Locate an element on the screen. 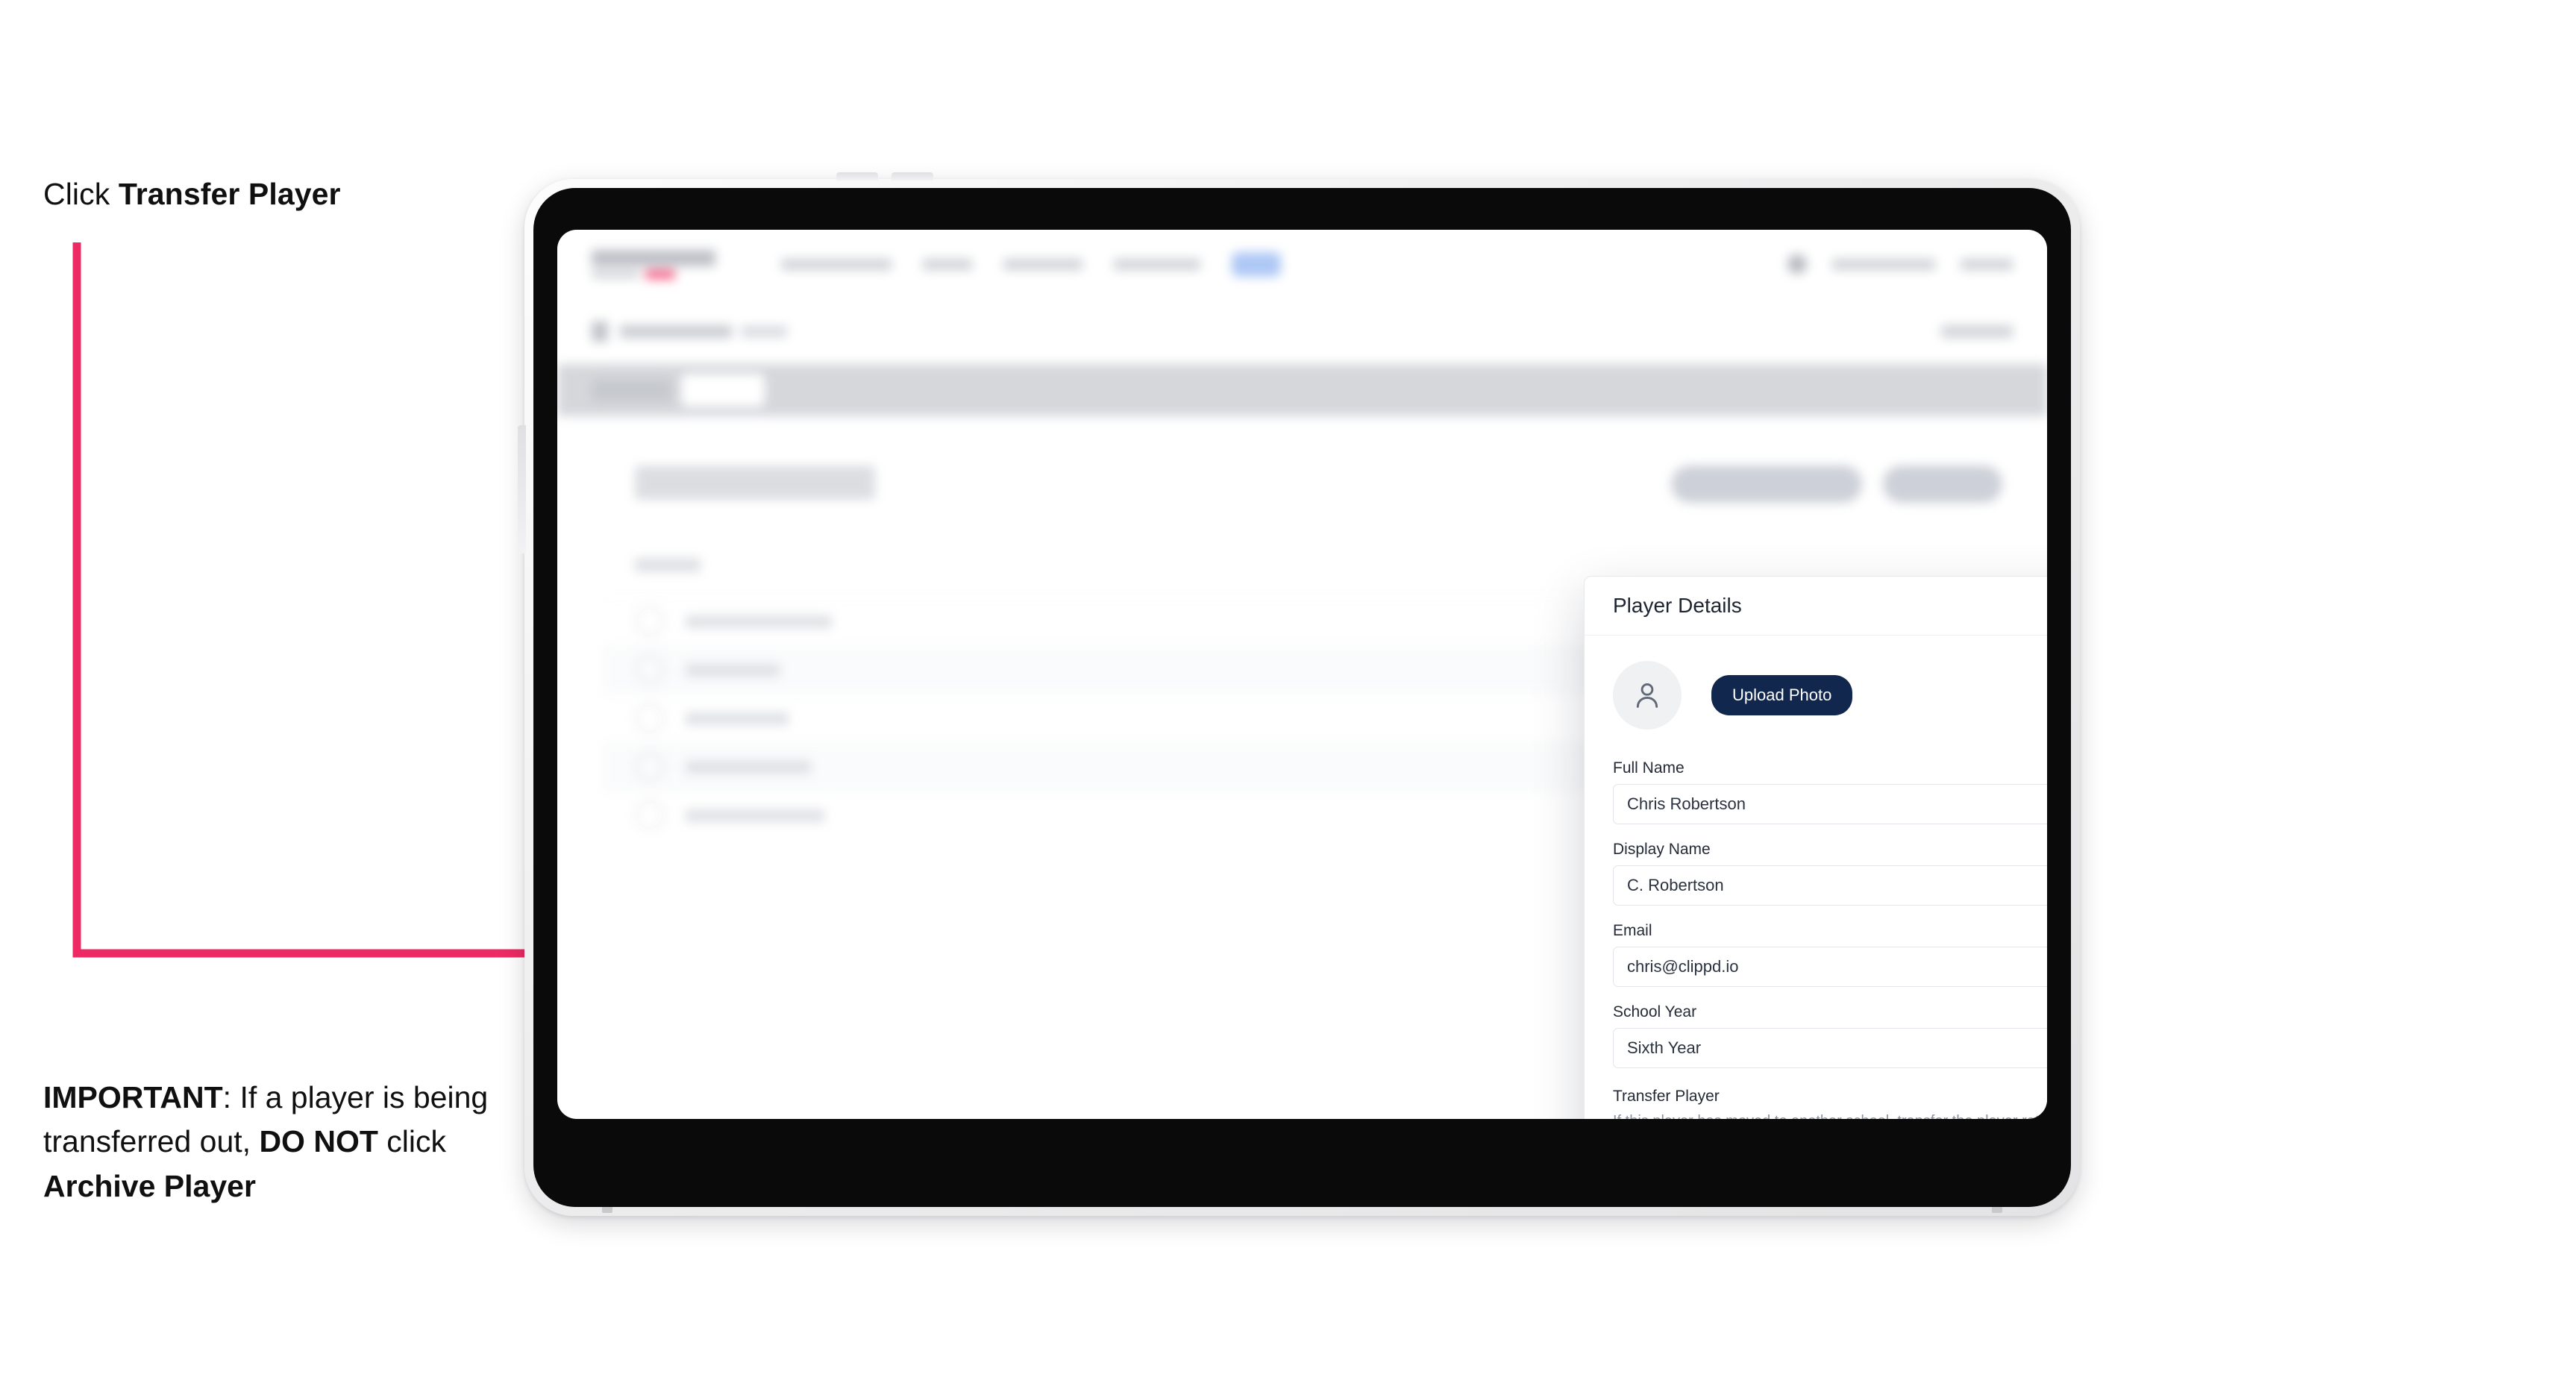 The width and height of the screenshot is (2576, 1386). annotation-donot-word: DO NOT is located at coordinates (318, 1141).